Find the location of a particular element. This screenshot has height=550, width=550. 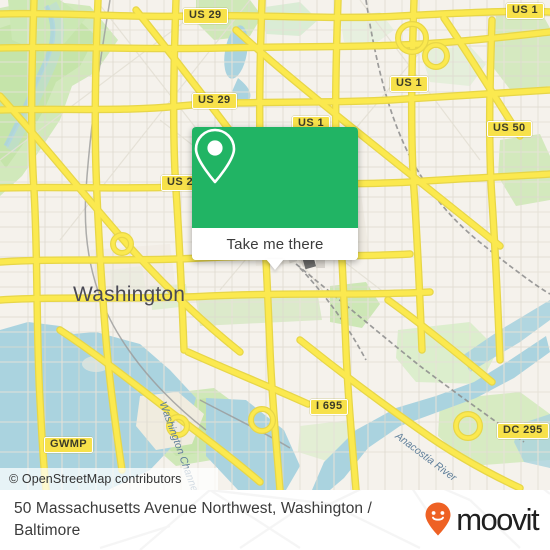

take-me-there-popup: Take me there is located at coordinates (275, 198).